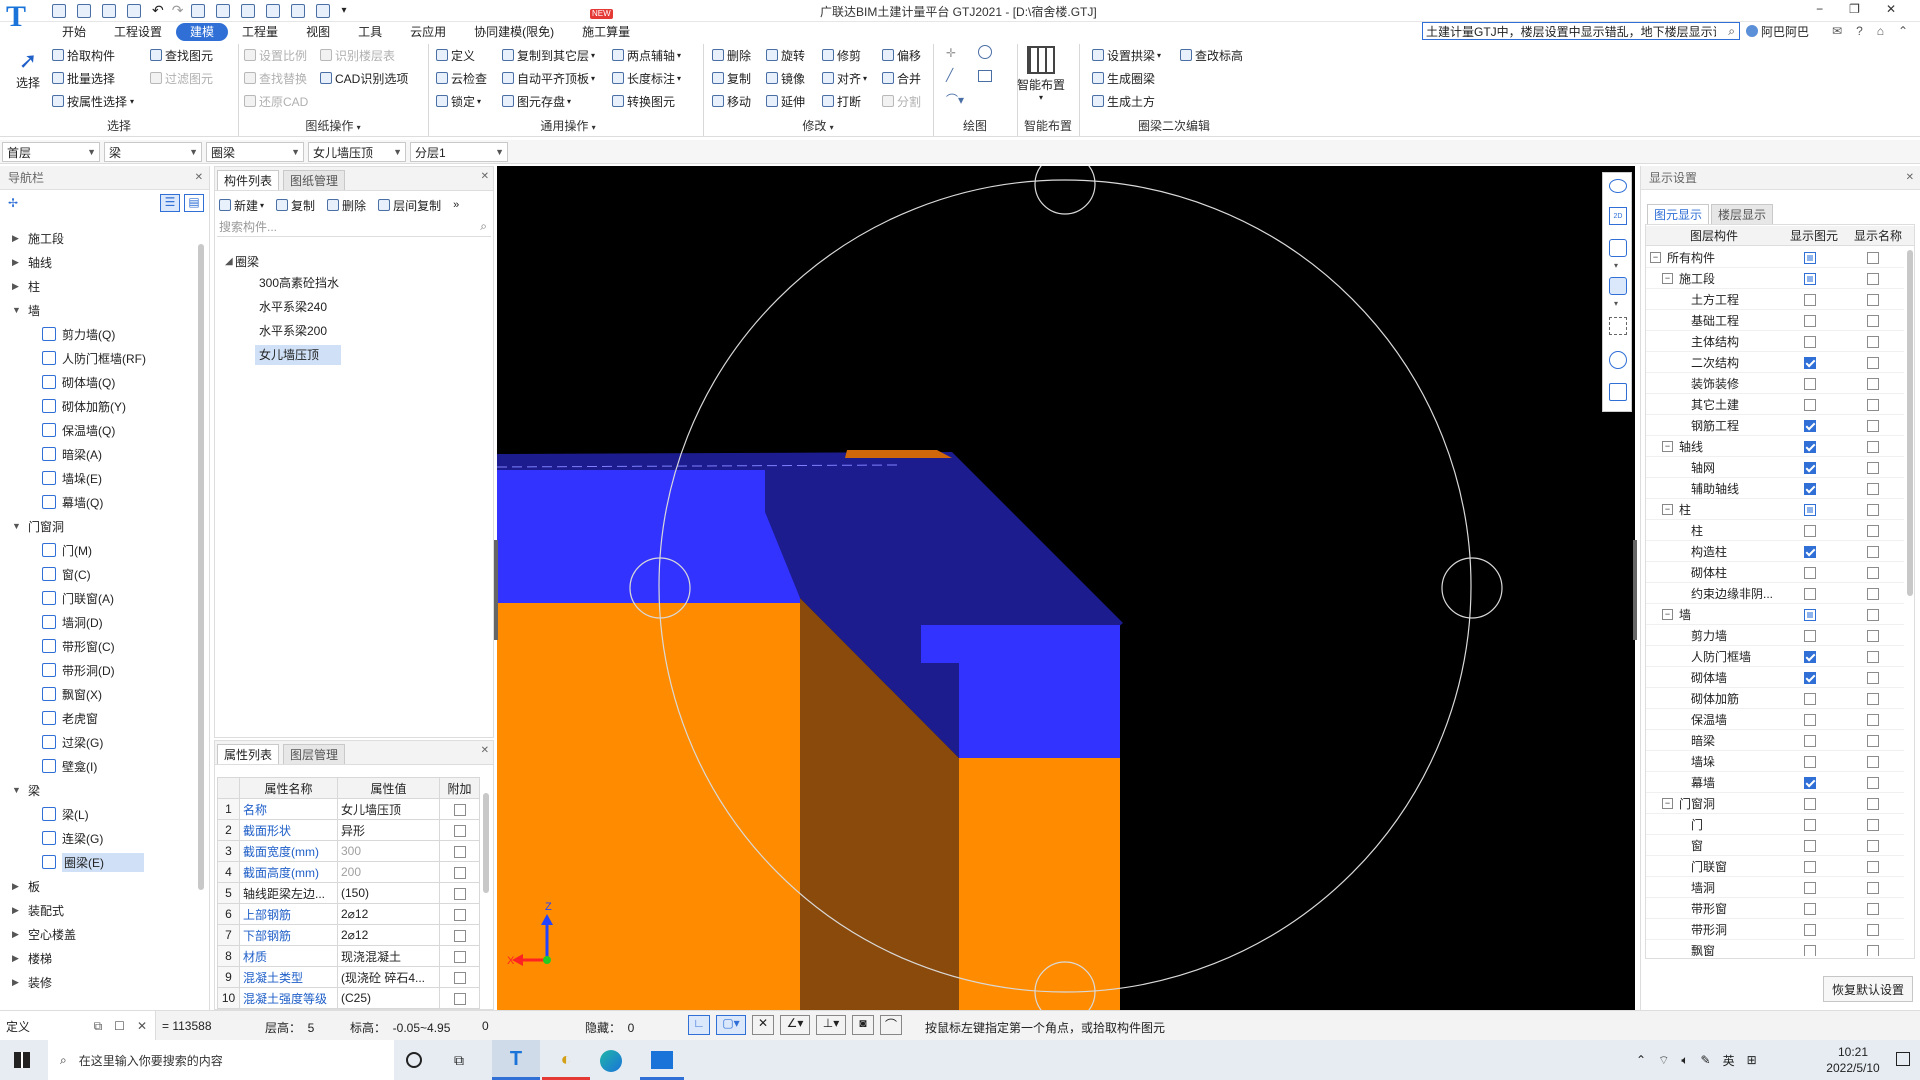  What do you see at coordinates (891, 1025) in the screenshot?
I see `arc-snap-icon: ⌒` at bounding box center [891, 1025].